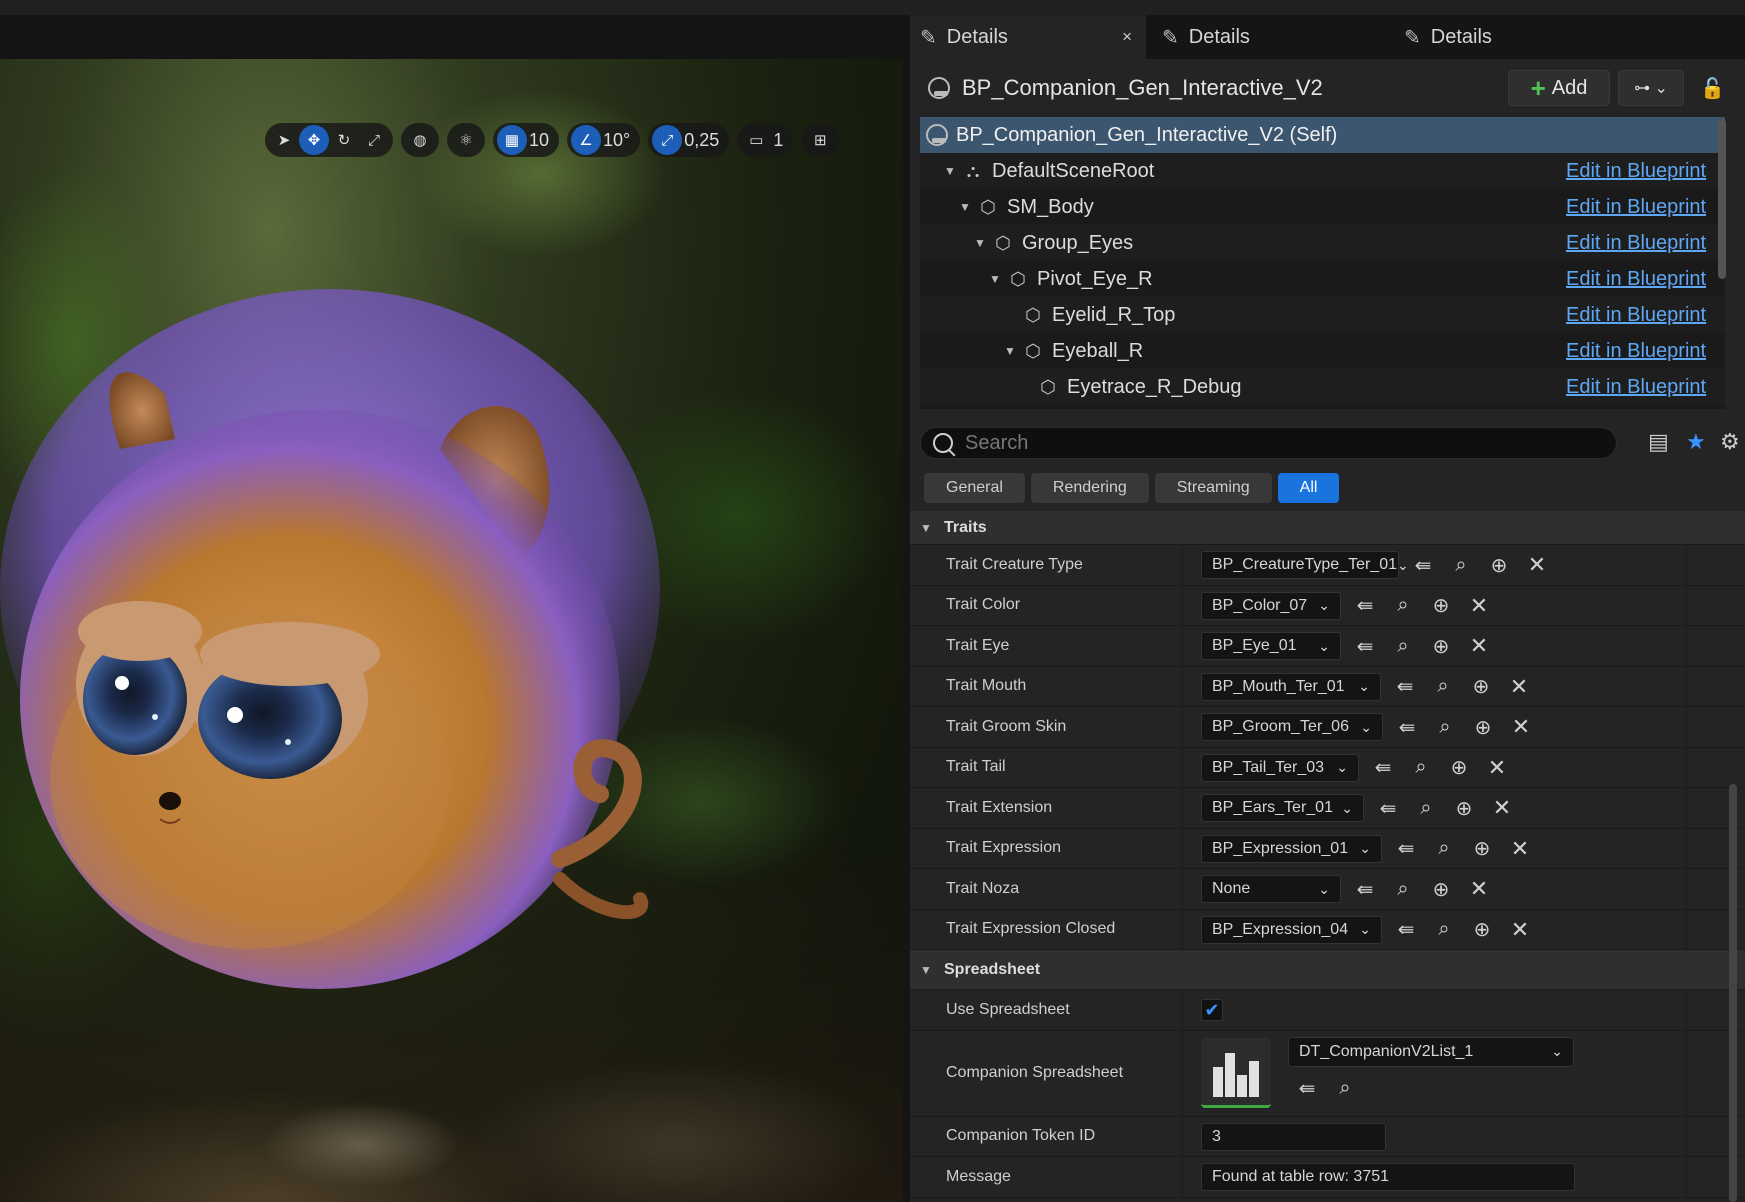 The height and width of the screenshot is (1202, 1745). Describe the element at coordinates (1733, 993) in the screenshot. I see `properties-scrollbar` at that location.